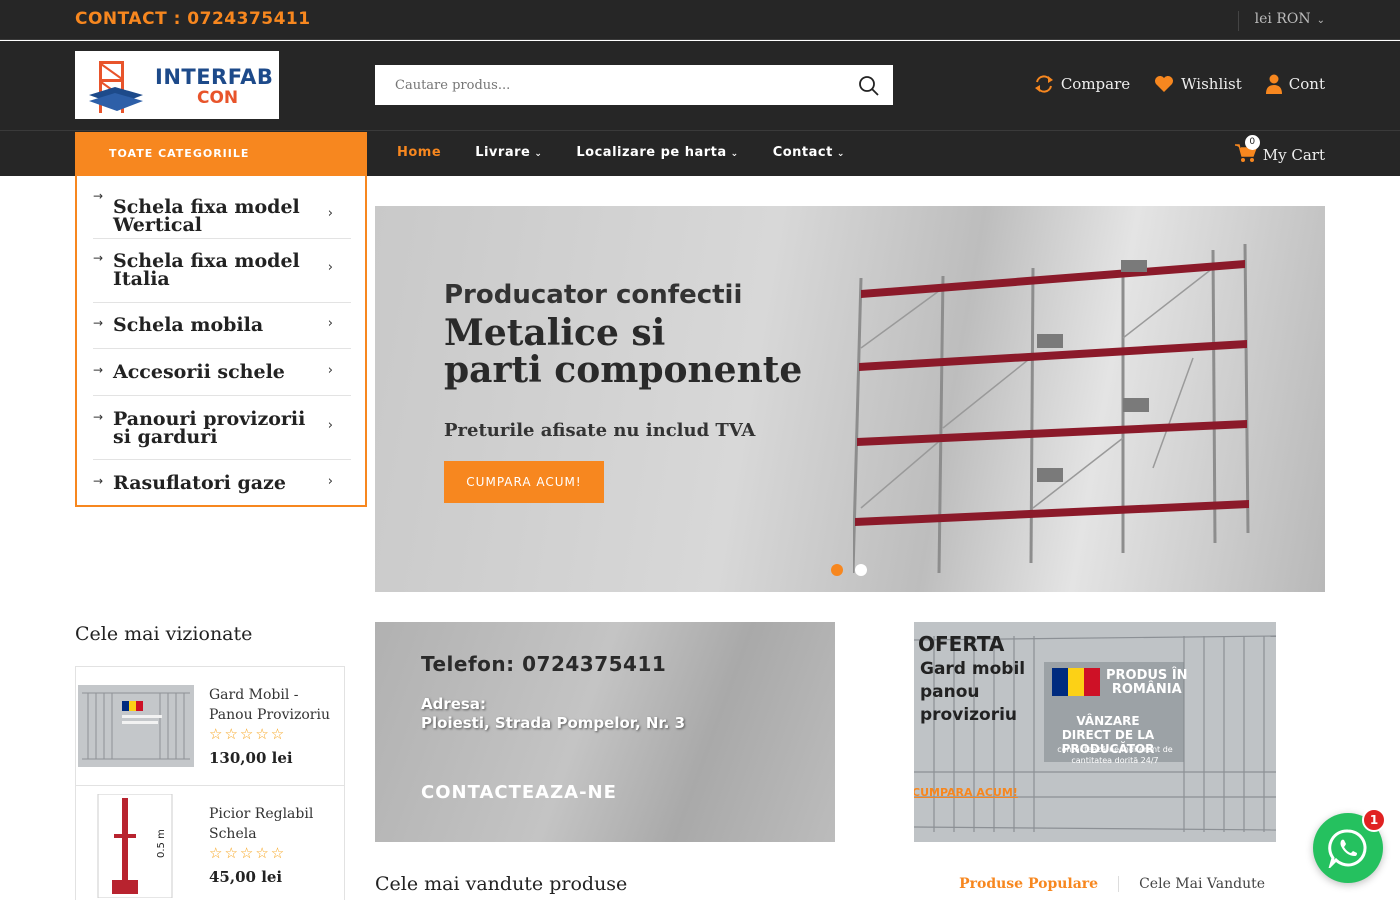 The height and width of the screenshot is (900, 1400). I want to click on most-viewed-title: Cele mai vizionate, so click(164, 634).